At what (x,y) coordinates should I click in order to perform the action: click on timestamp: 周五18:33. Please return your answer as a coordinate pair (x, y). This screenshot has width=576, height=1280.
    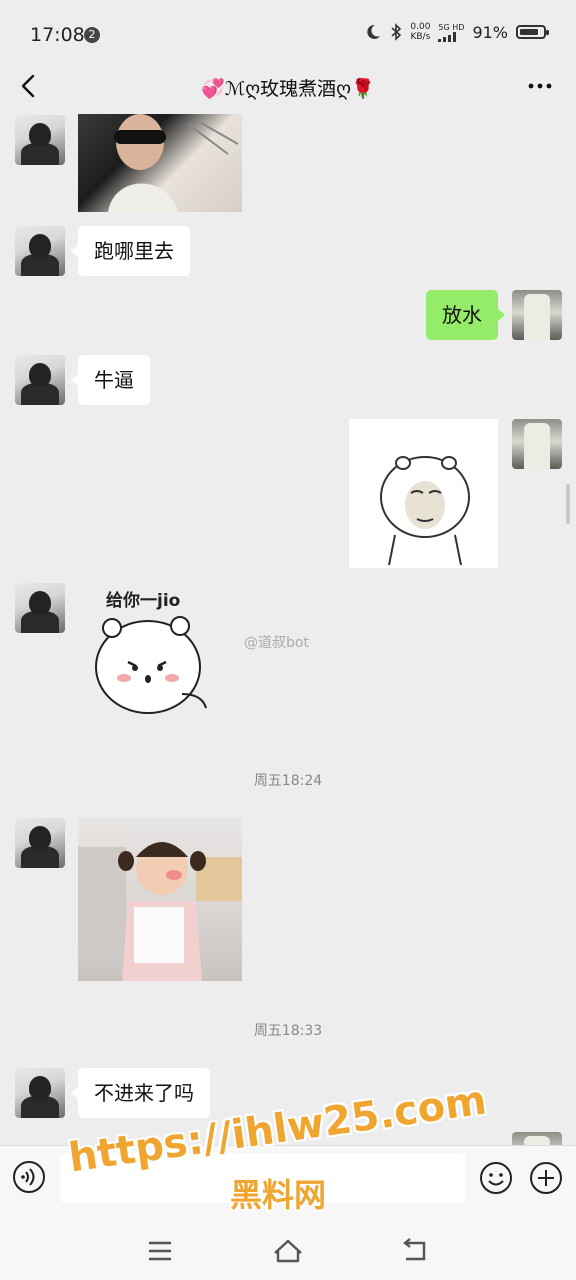
    Looking at the image, I should click on (288, 1031).